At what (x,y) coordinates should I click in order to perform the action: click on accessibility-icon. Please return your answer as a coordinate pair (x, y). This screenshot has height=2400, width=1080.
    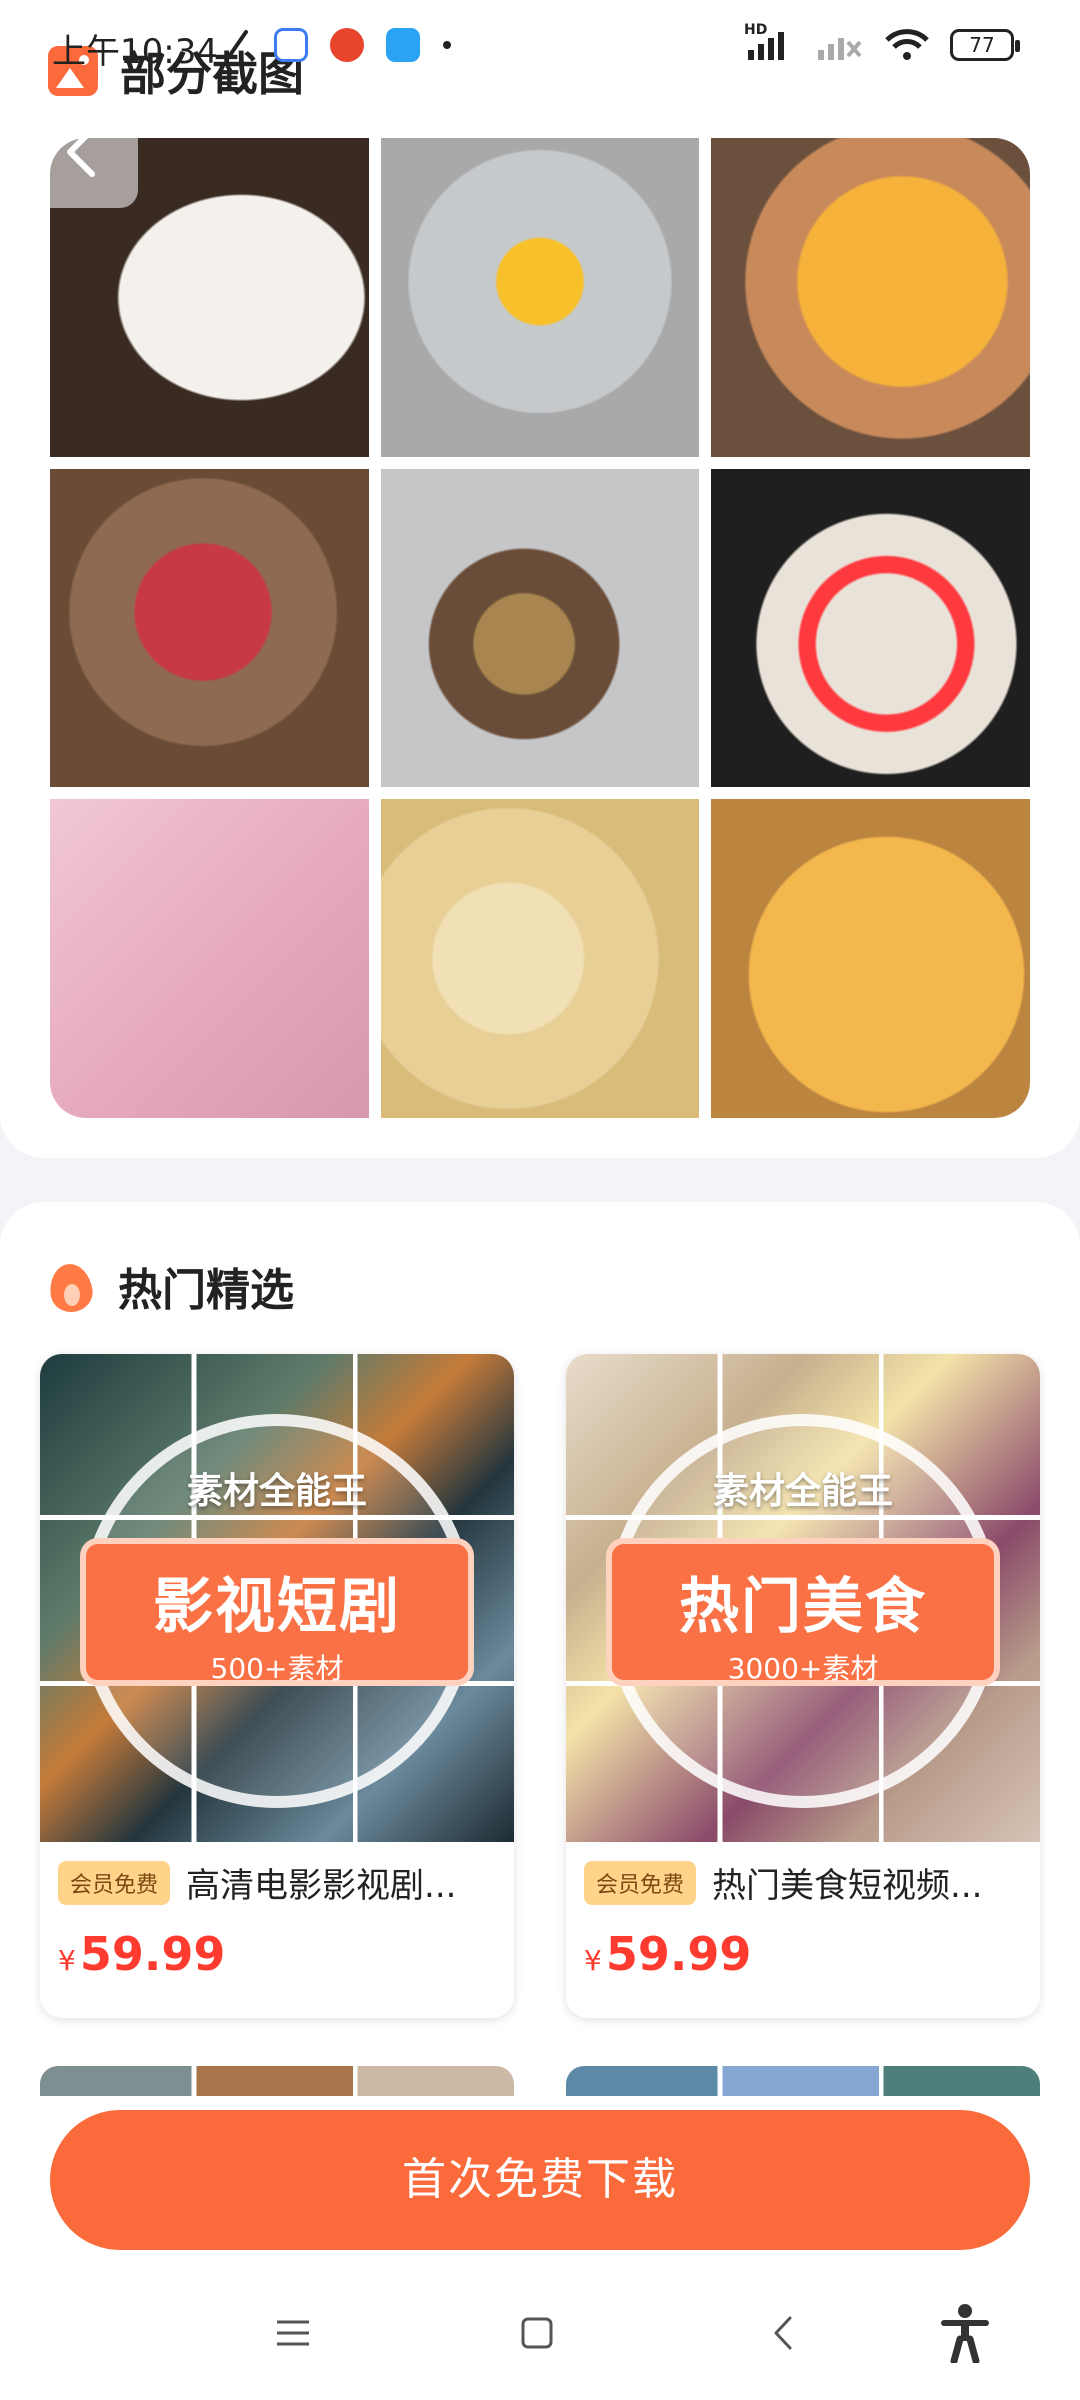
    Looking at the image, I should click on (965, 2333).